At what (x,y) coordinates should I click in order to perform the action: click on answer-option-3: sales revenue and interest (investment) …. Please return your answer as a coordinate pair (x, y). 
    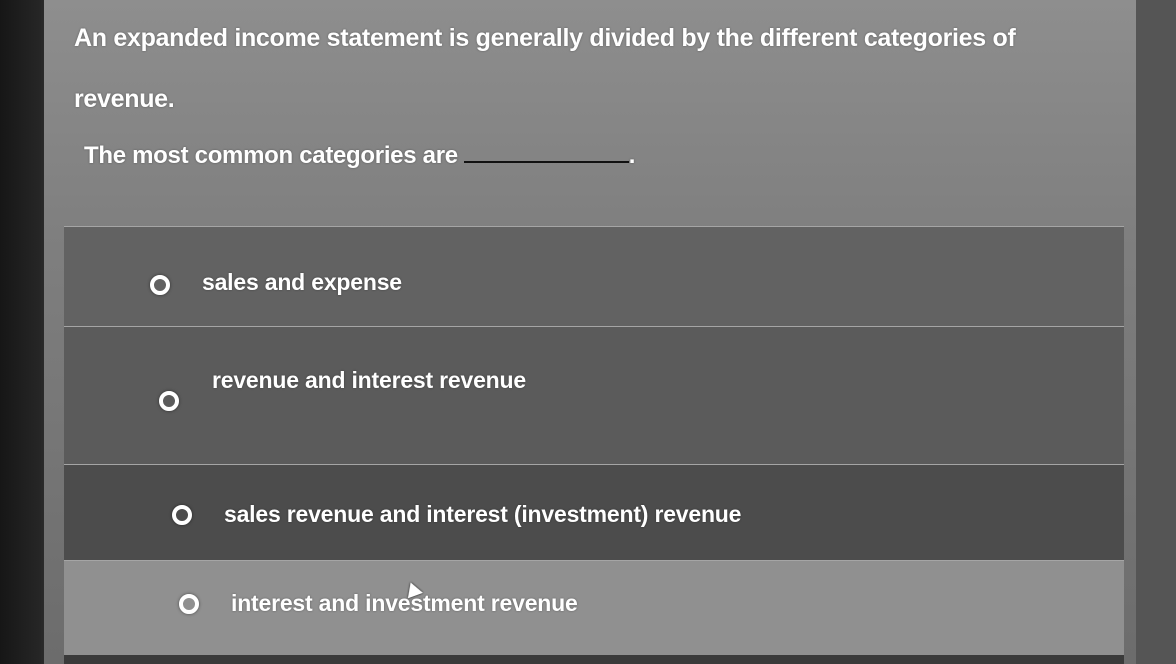
    Looking at the image, I should click on (594, 512).